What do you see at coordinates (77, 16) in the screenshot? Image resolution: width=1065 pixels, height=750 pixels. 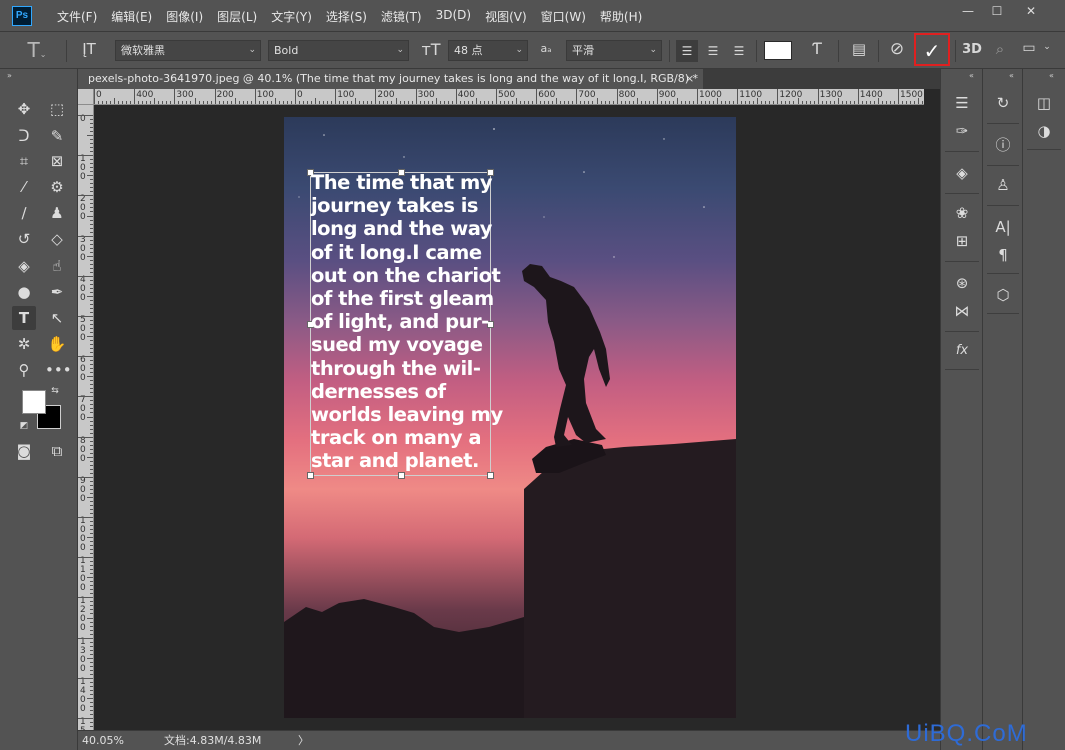 I see `menu-item: 文件(F)` at bounding box center [77, 16].